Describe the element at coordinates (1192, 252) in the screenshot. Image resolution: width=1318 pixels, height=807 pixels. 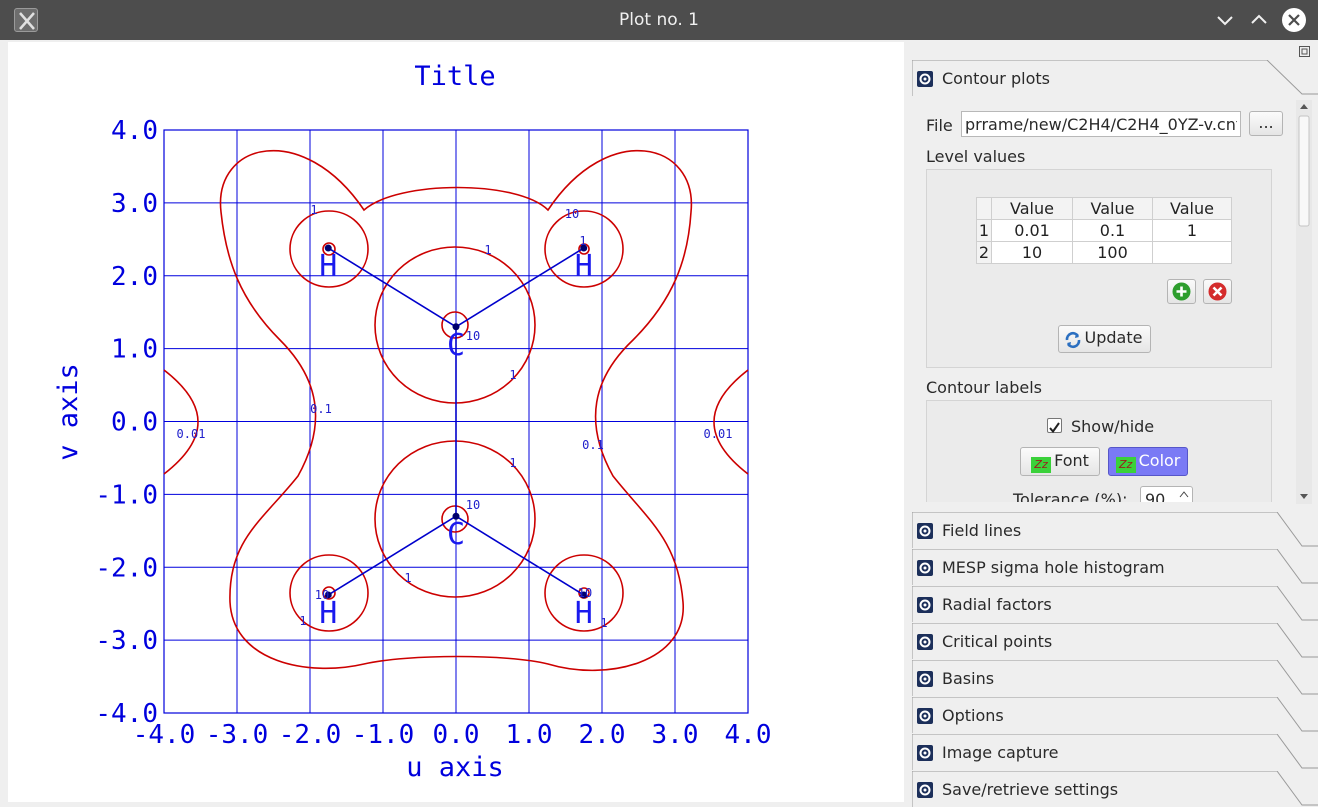
I see `table-cell` at that location.